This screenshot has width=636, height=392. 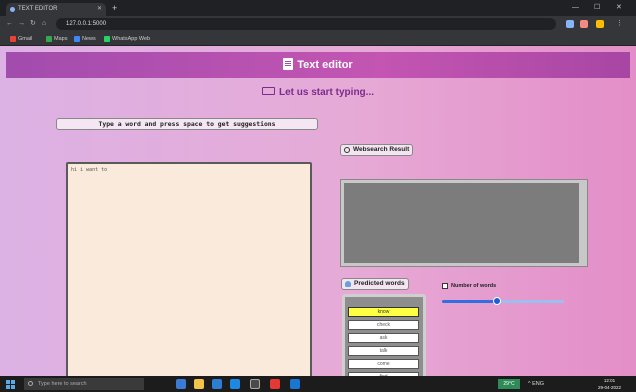 I want to click on minimize-icon: —, so click(x=575, y=8).